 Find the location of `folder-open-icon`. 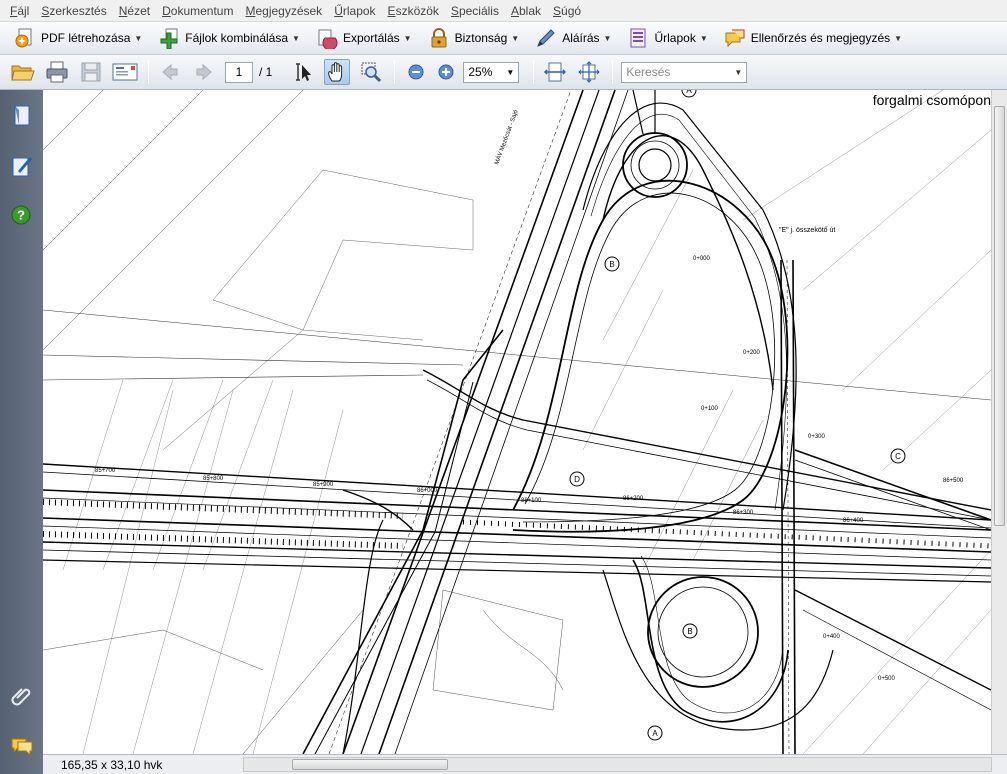

folder-open-icon is located at coordinates (23, 73).